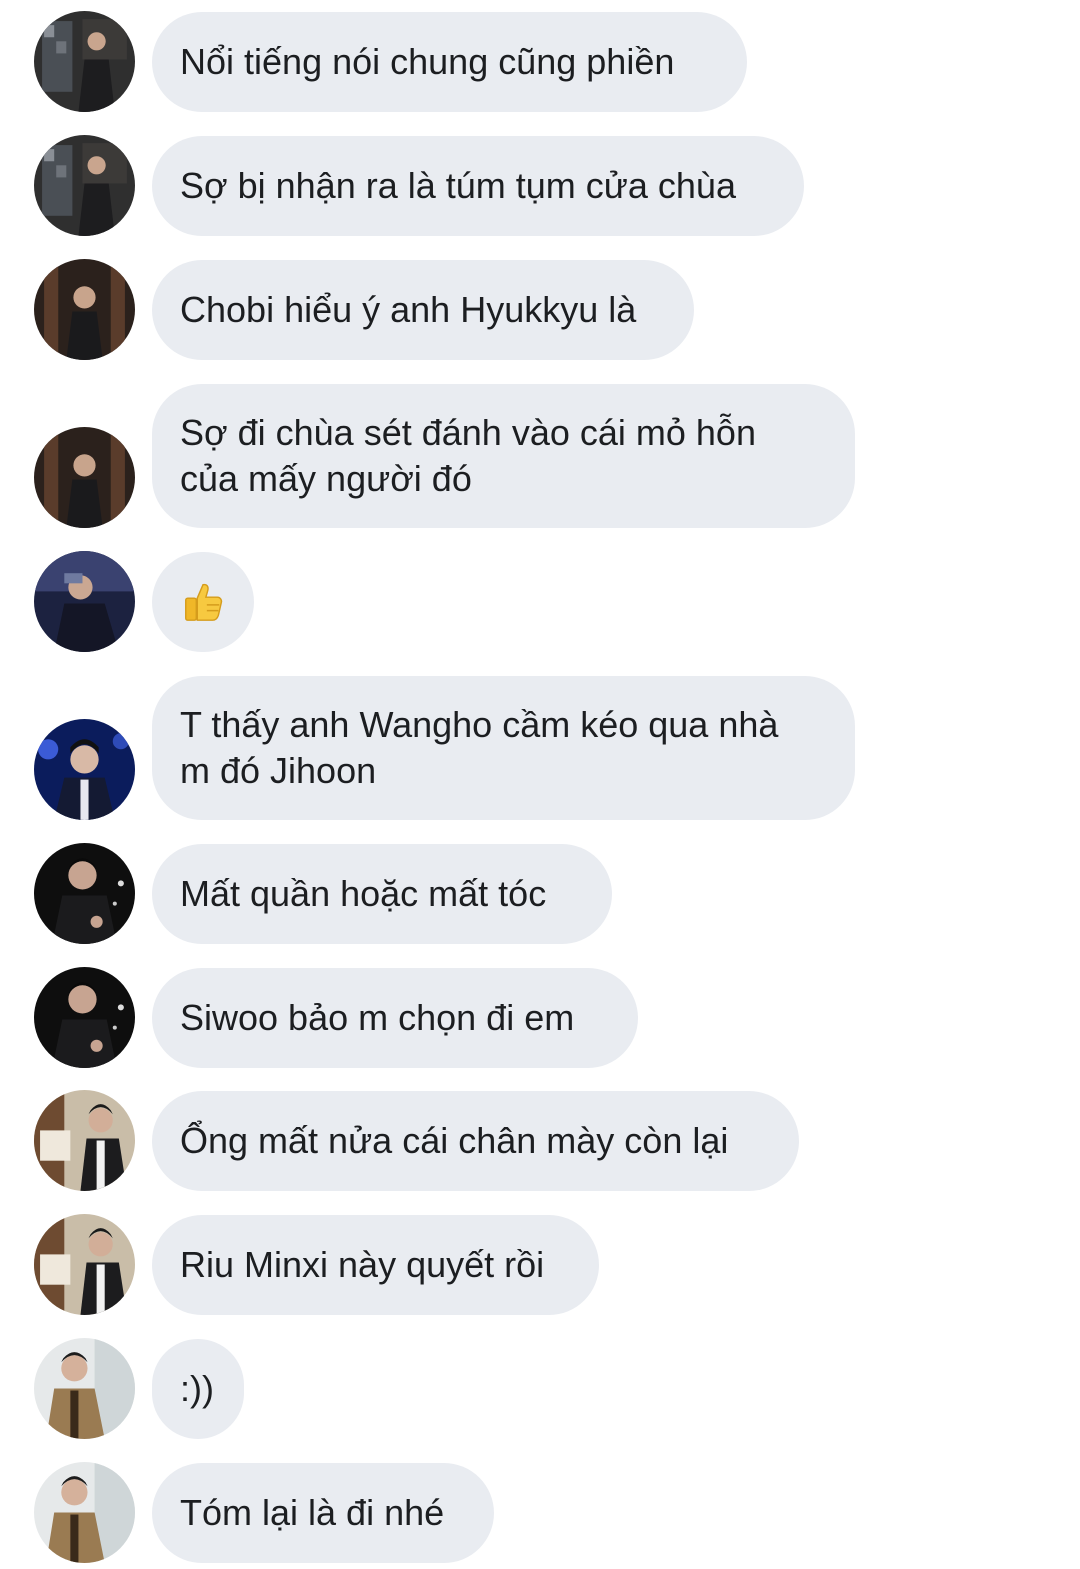 This screenshot has width=1080, height=1569. I want to click on message-row, so click(540, 601).